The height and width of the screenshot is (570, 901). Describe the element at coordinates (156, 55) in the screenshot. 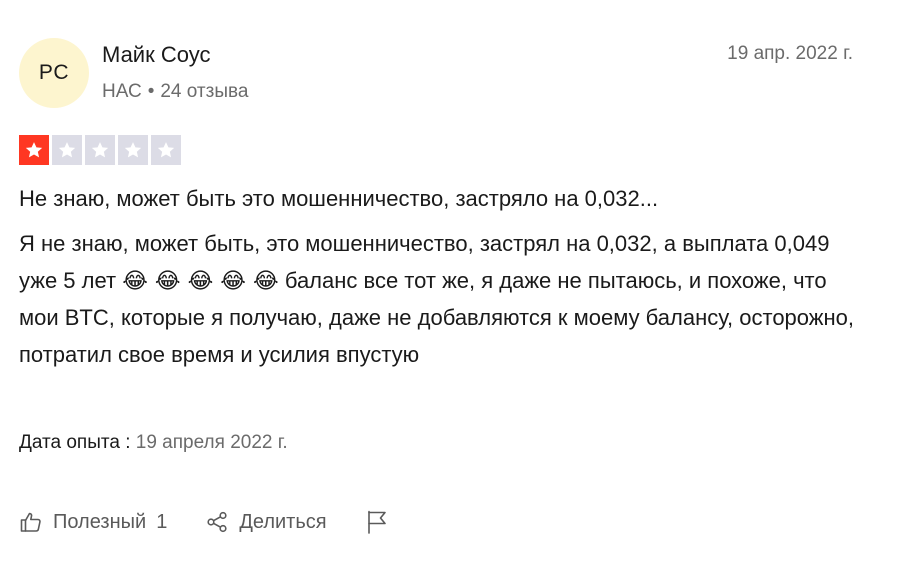

I see `reviewer-name: Майк Соус` at that location.